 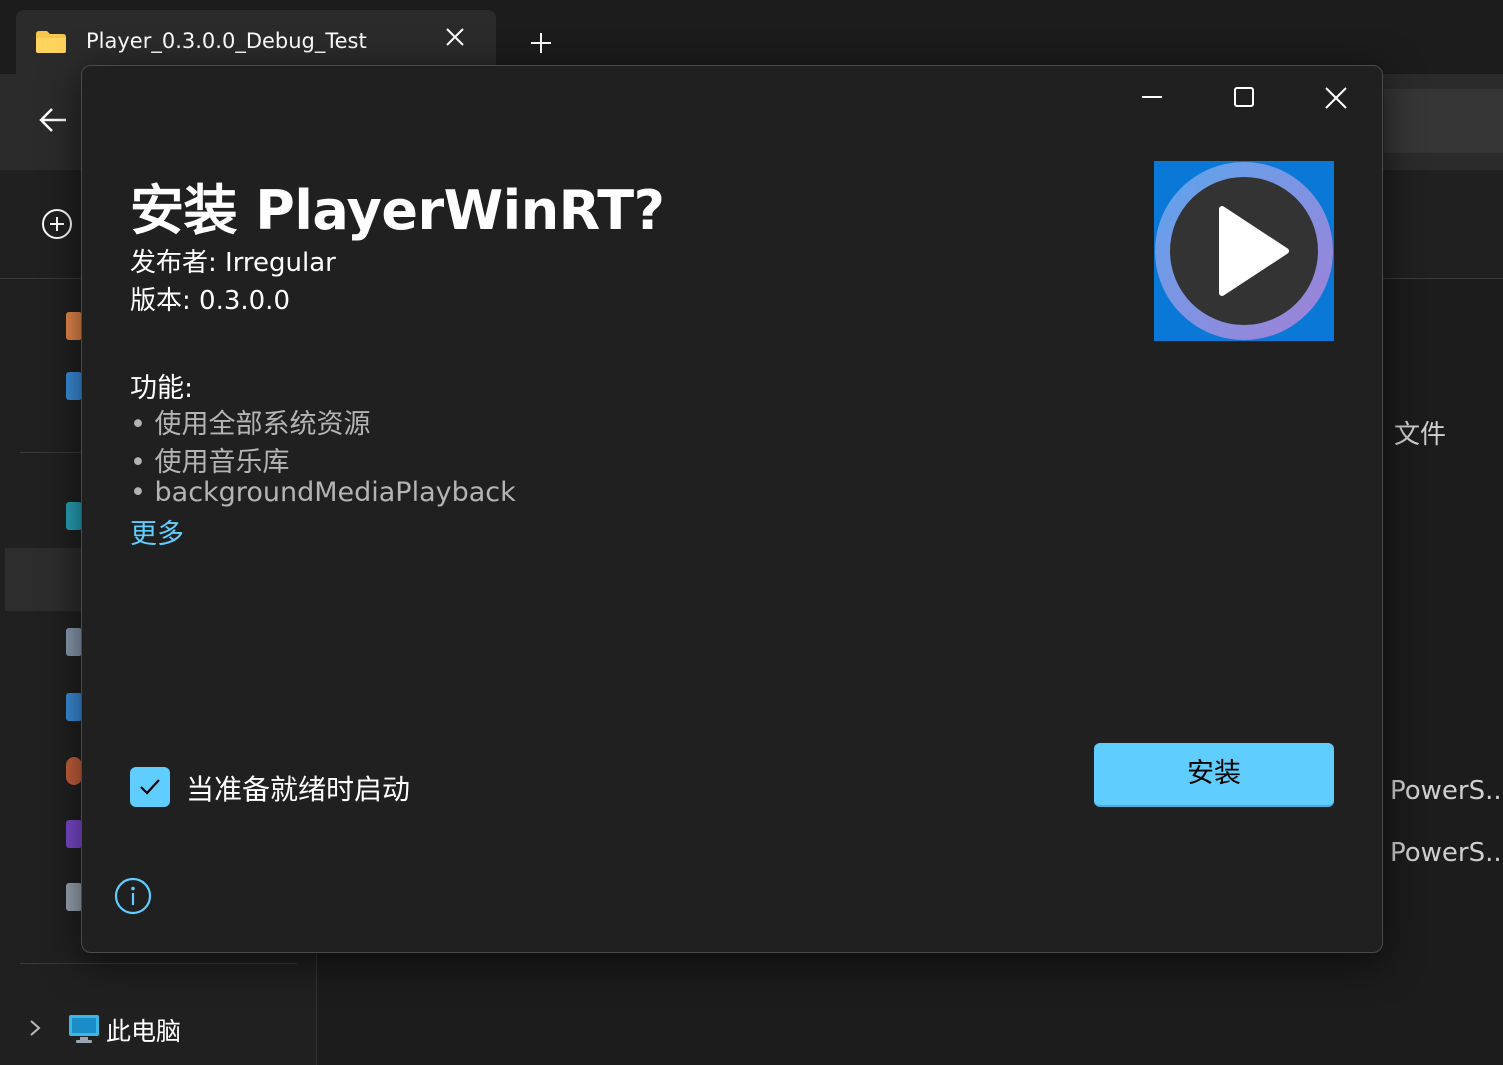 What do you see at coordinates (45, 579) in the screenshot?
I see `sidebar-selected-item` at bounding box center [45, 579].